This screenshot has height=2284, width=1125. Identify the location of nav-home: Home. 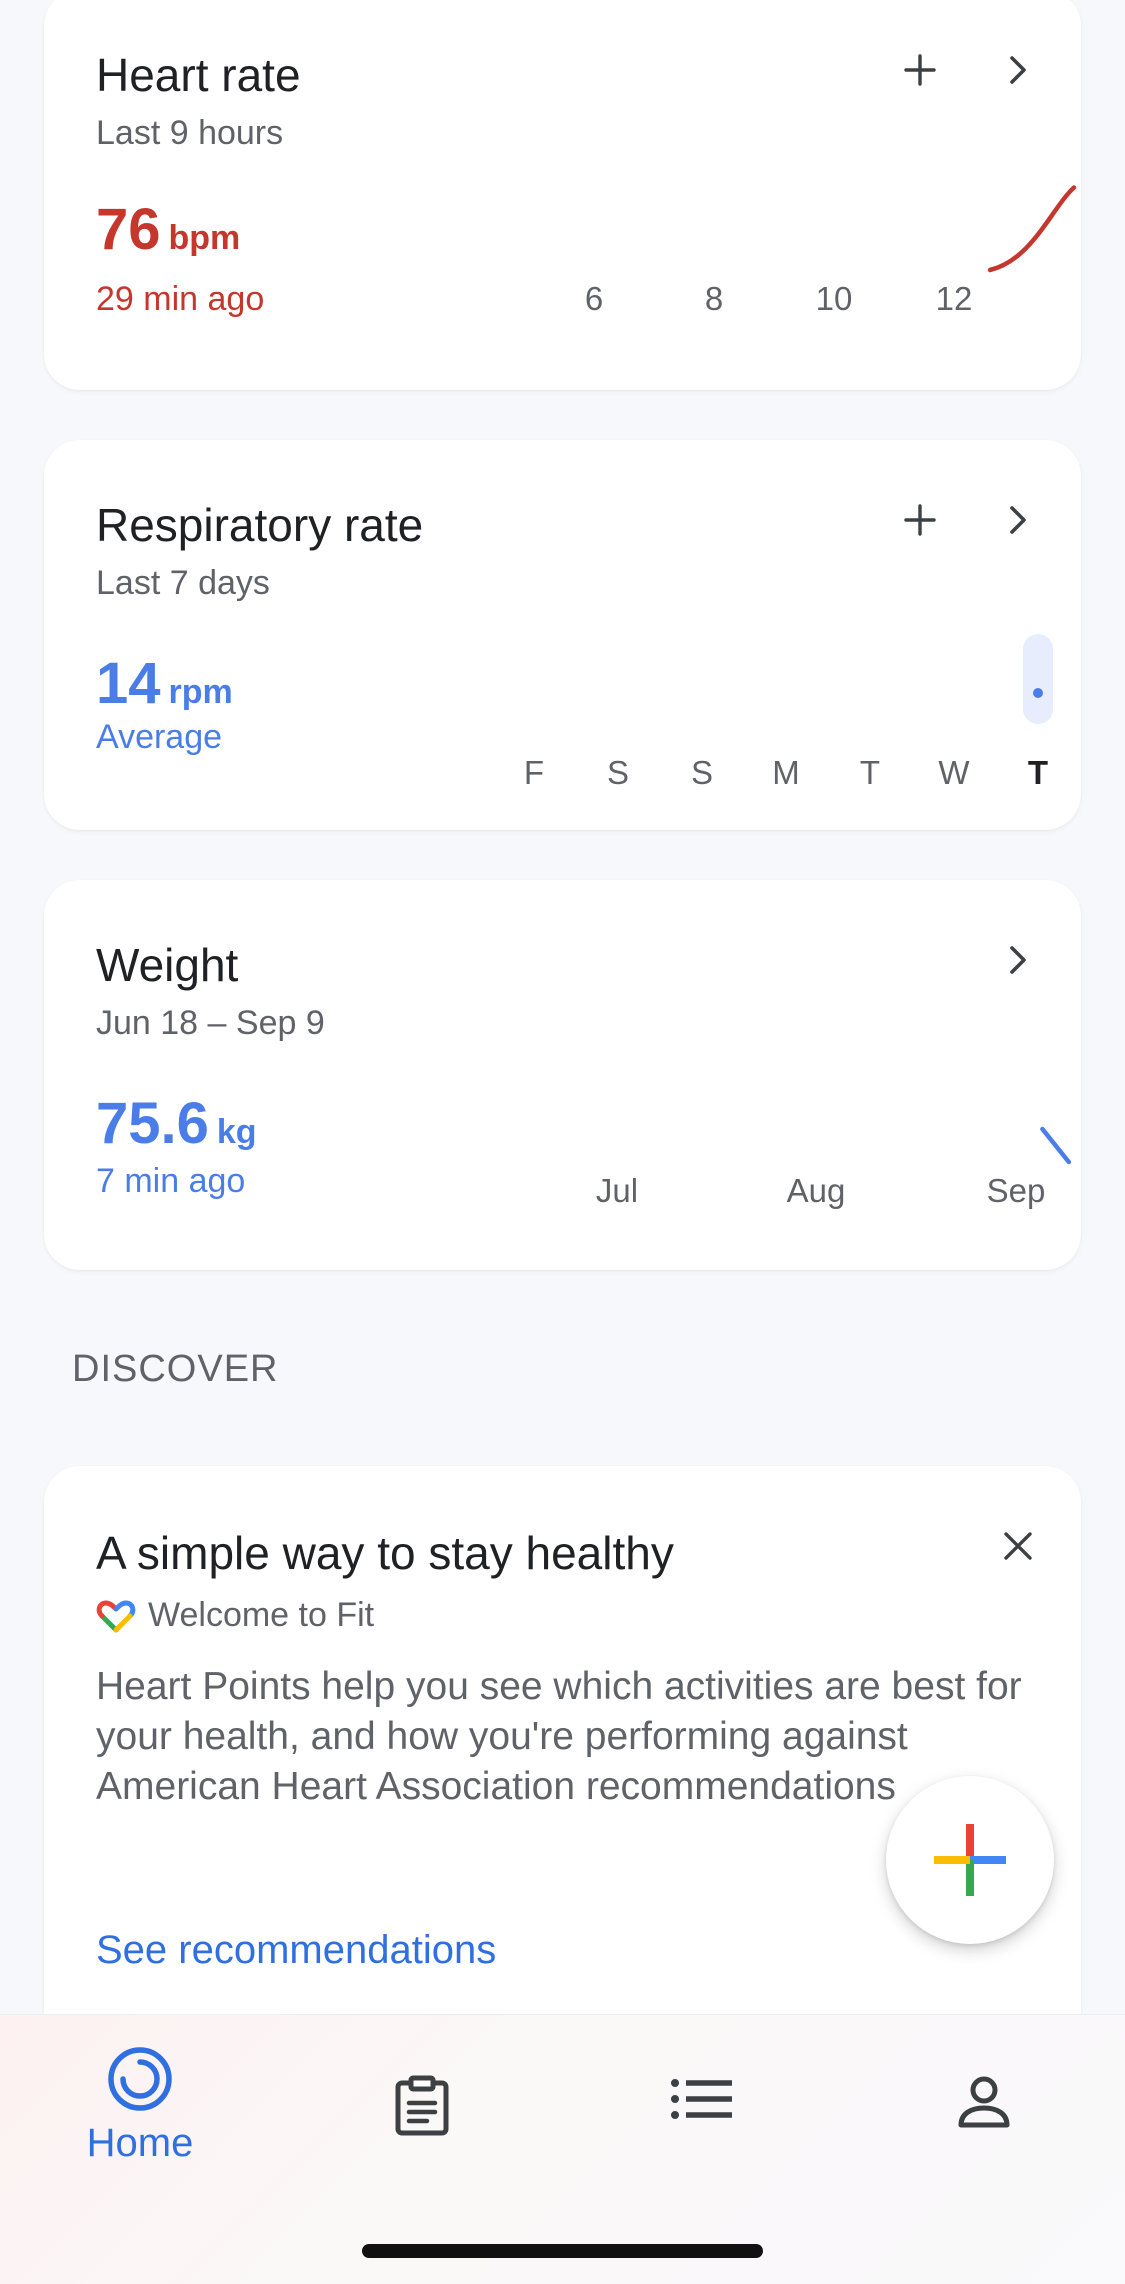
(140, 2105).